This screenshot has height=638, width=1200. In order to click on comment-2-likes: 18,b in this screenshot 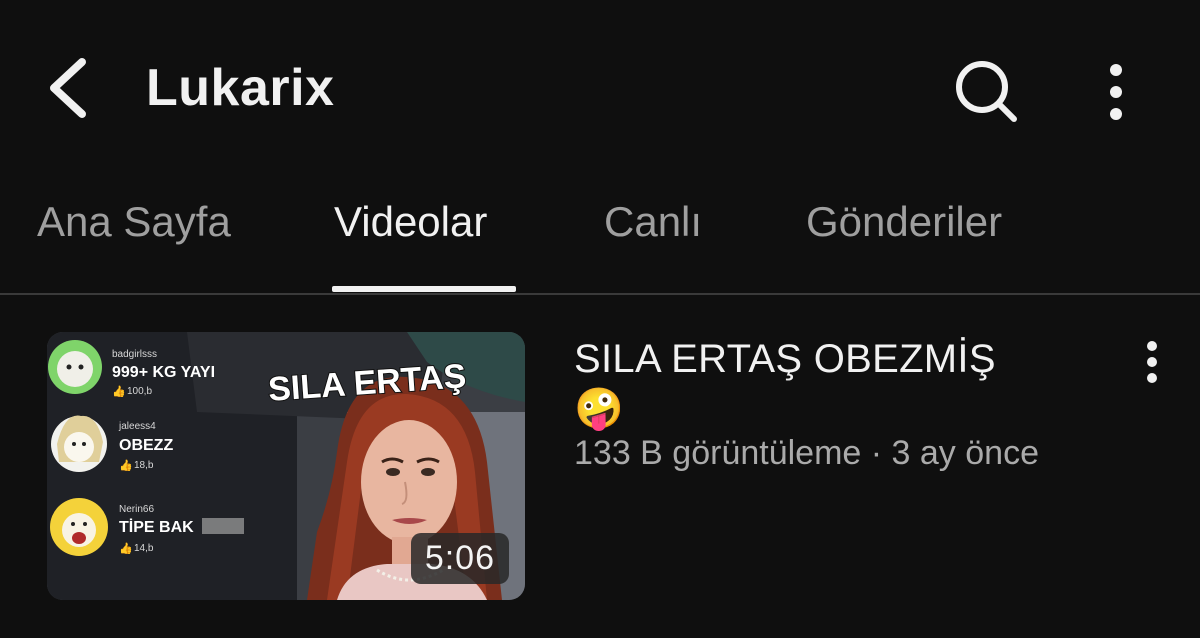, I will do `click(144, 465)`.